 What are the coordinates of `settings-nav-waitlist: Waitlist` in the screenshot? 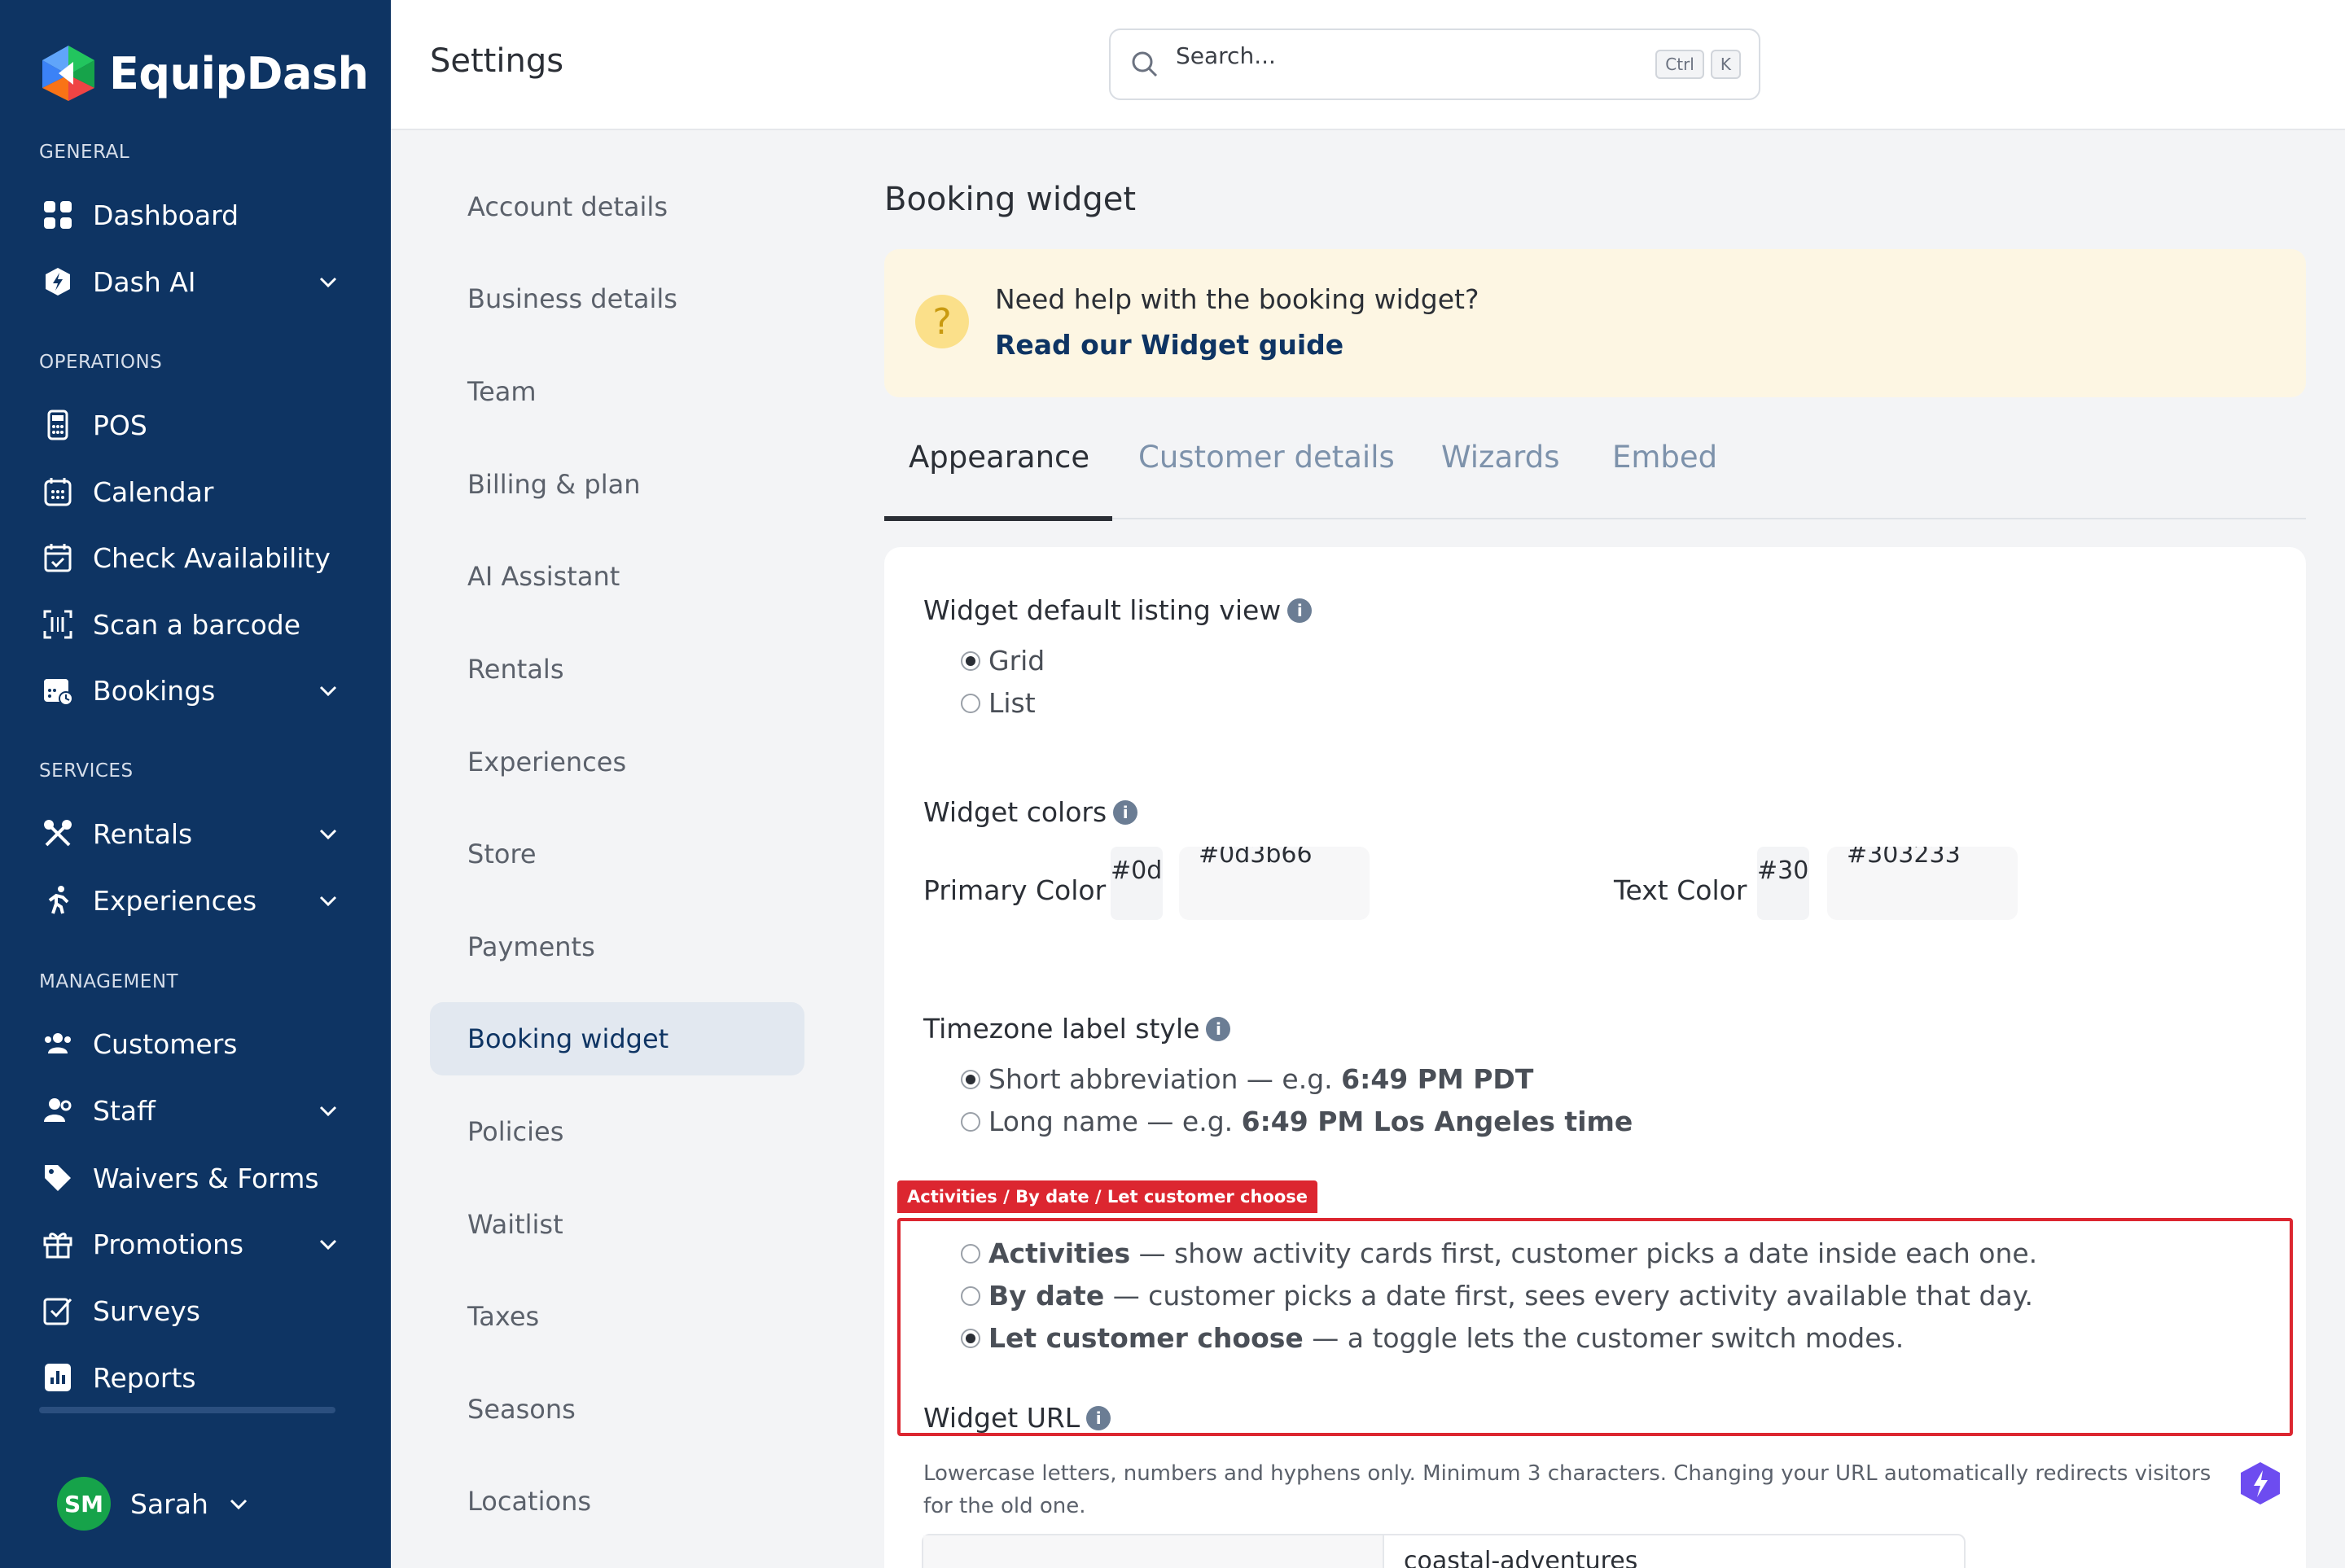 It's located at (617, 1224).